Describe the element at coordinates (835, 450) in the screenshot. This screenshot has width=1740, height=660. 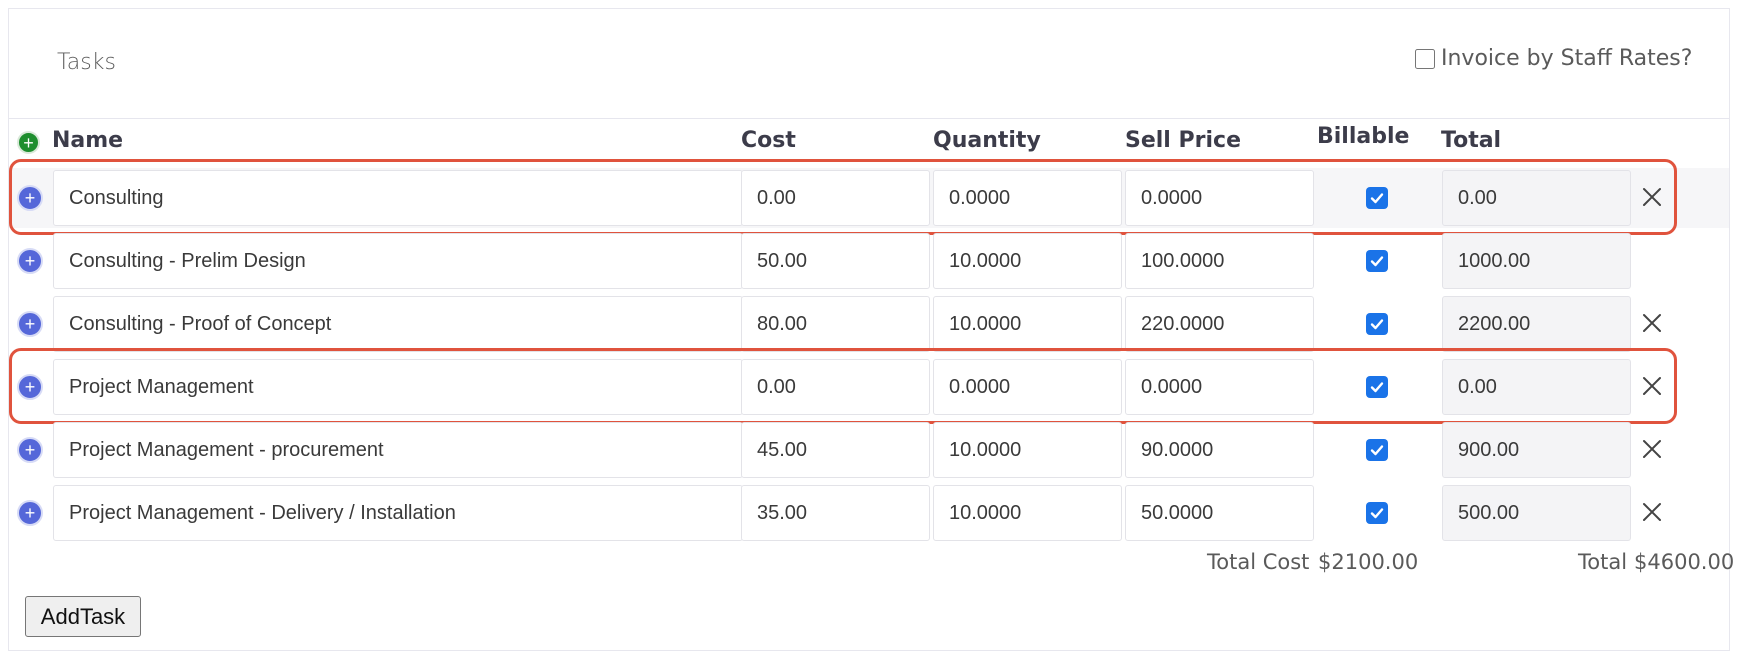
I see `task-cost-field: 45.00` at that location.